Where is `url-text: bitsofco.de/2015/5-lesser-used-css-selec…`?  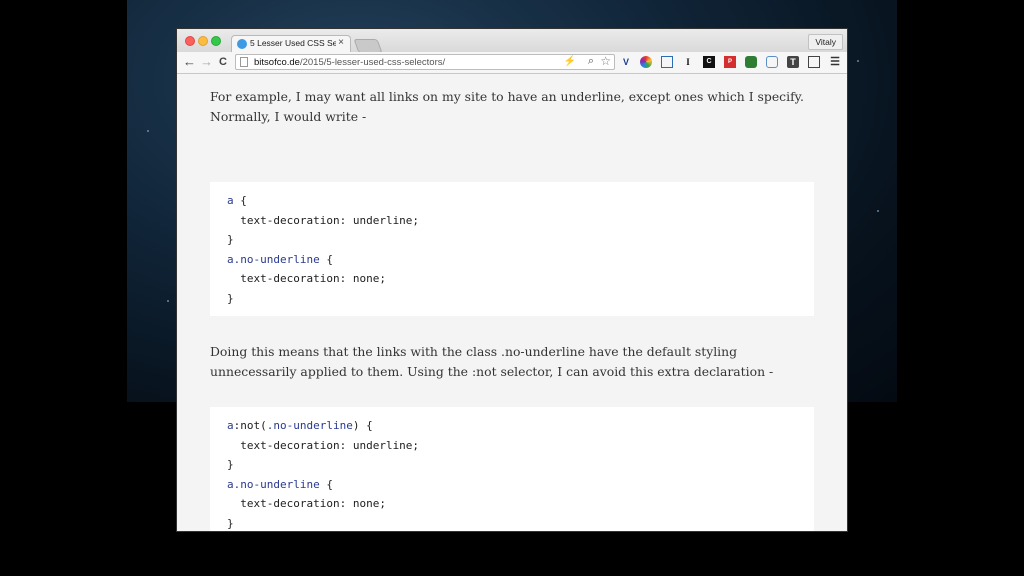
url-text: bitsofco.de/2015/5-lesser-used-css-selec… is located at coordinates (350, 62).